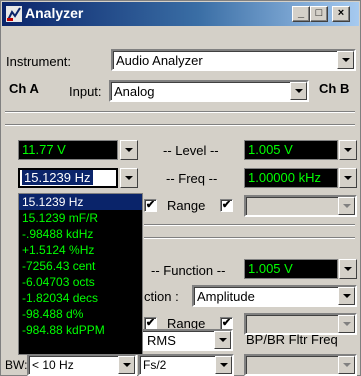 The image size is (361, 376). I want to click on bp-br-filter-label: BP/BR Fltr Freq, so click(292, 339).